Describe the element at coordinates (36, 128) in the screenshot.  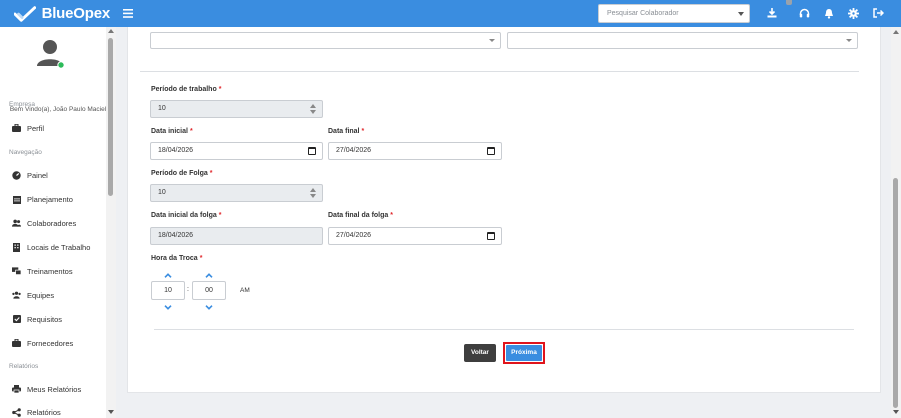
I see `sidebar-item-label: Perfil` at that location.